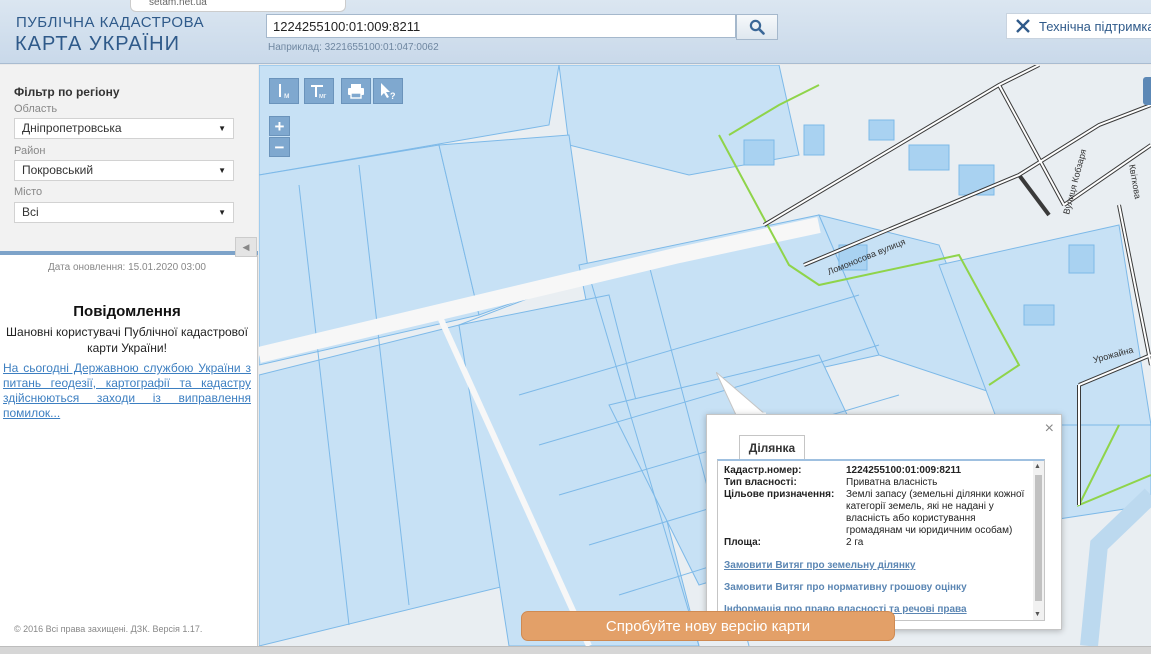  What do you see at coordinates (904, 470) in the screenshot?
I see `info-value: 1224255100:01:009:8211` at bounding box center [904, 470].